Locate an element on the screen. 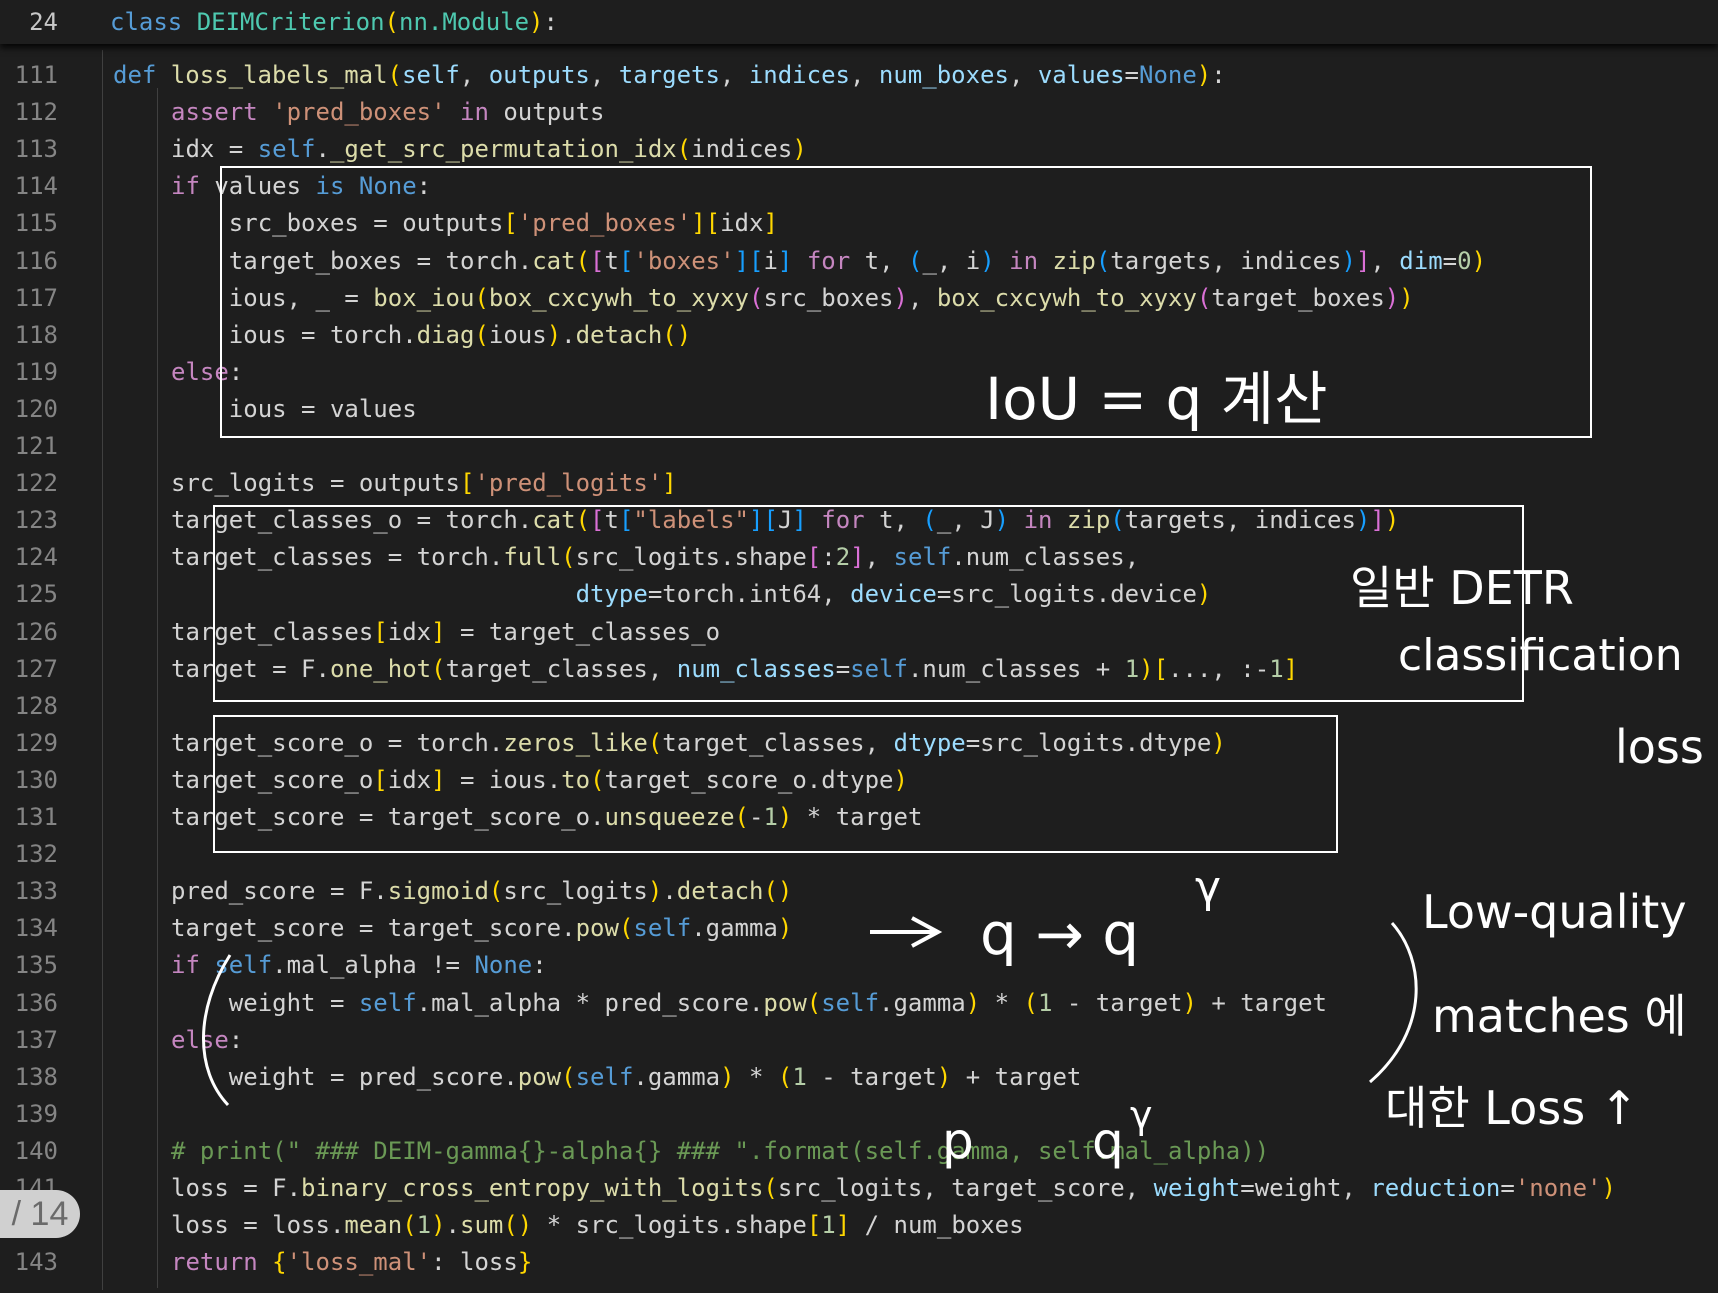  sticky-class-name: DEIMCriterion is located at coordinates (290, 22).